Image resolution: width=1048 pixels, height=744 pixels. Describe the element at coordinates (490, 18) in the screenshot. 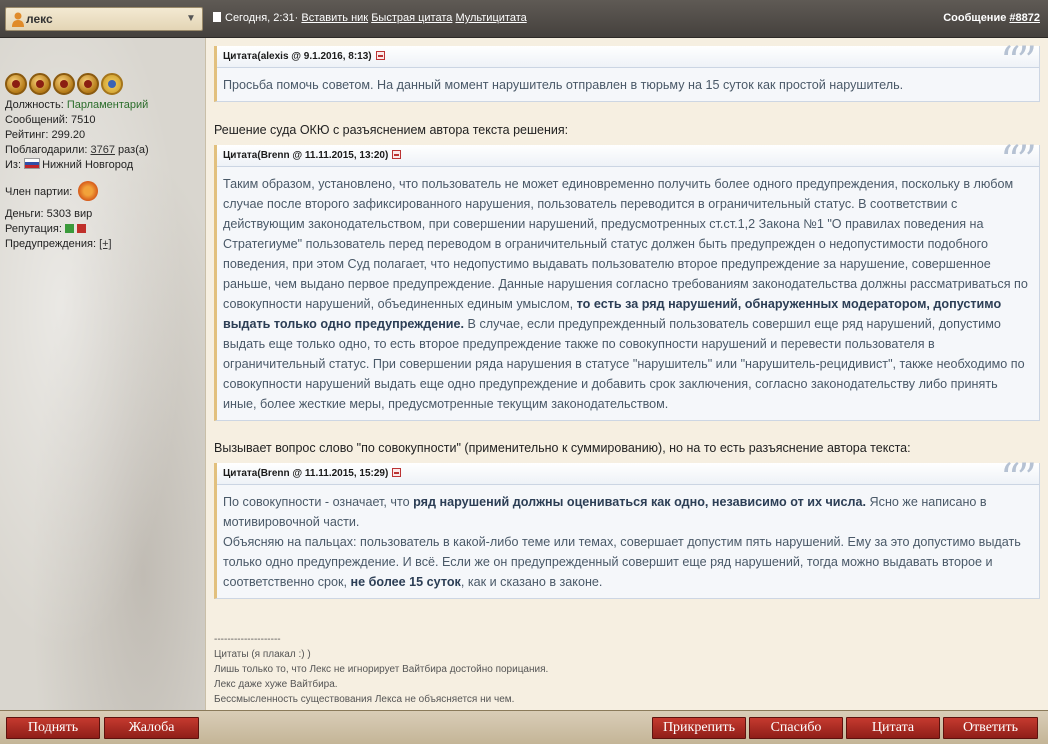

I see `multiquote-link: Мультицитата` at that location.